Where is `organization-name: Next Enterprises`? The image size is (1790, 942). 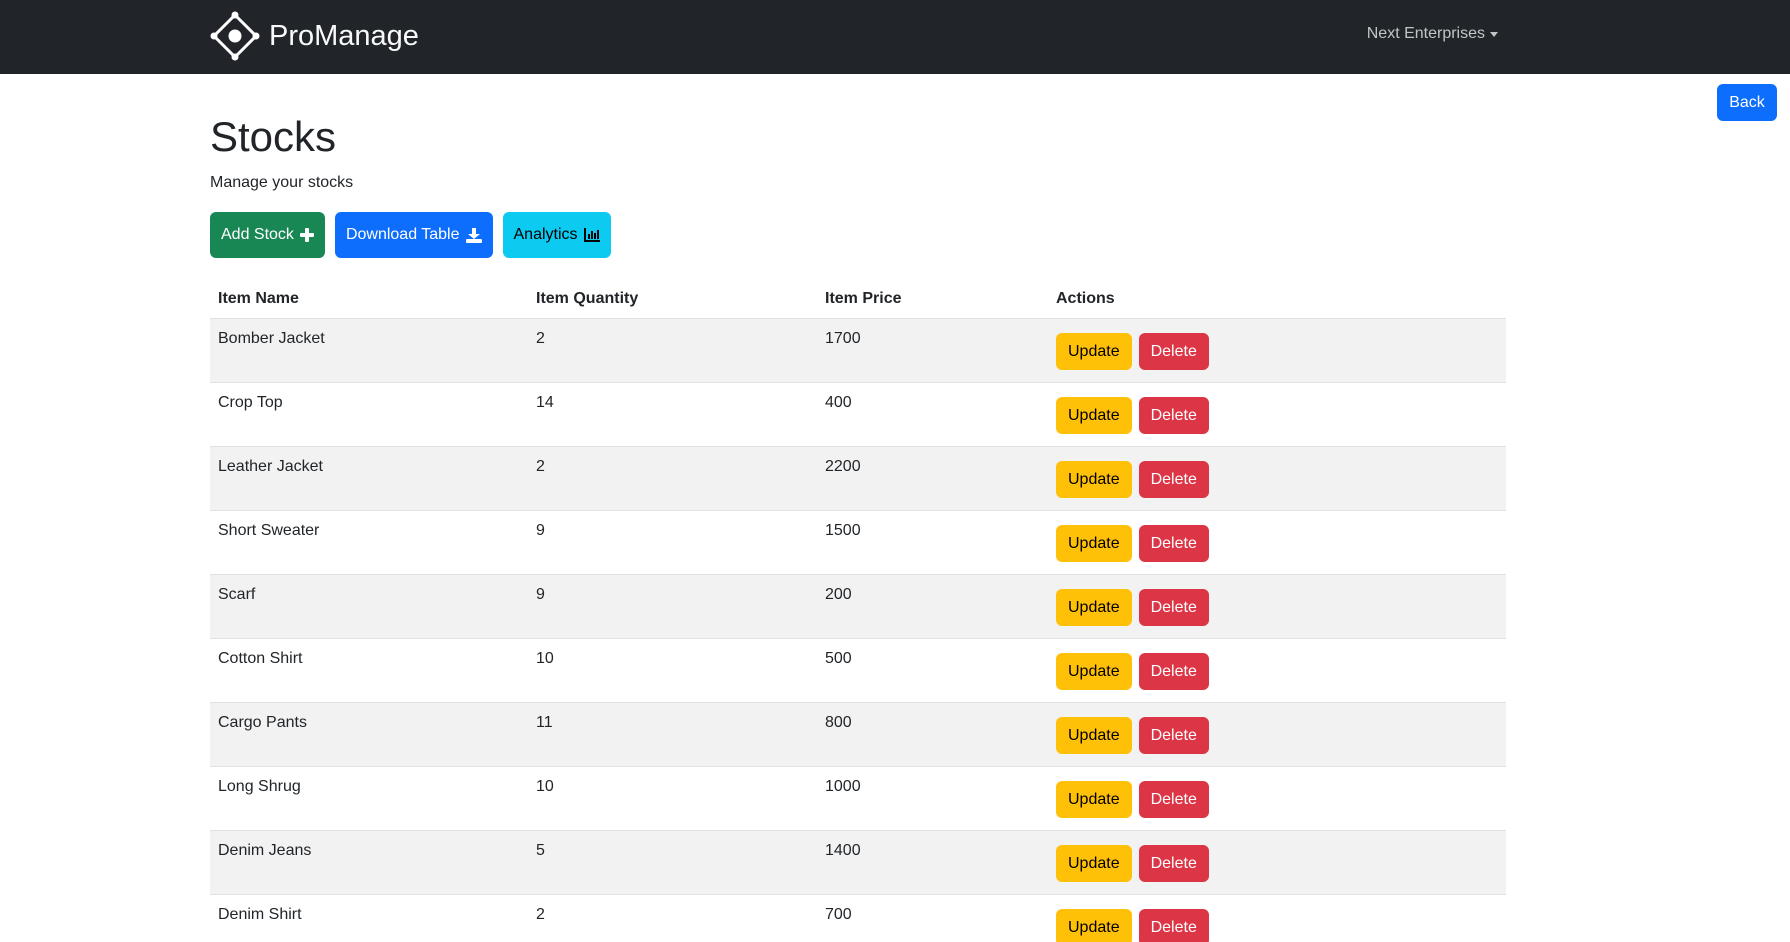 organization-name: Next Enterprises is located at coordinates (1425, 33).